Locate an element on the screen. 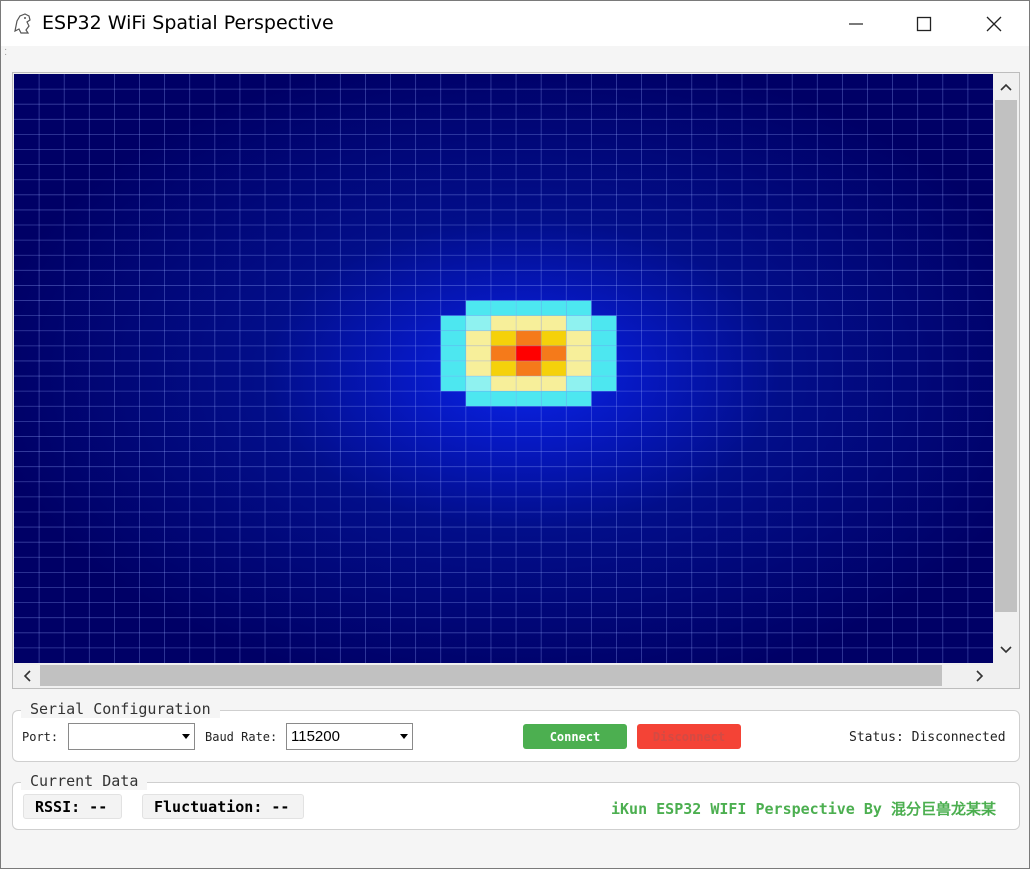 The height and width of the screenshot is (869, 1030). maximize-button is located at coordinates (924, 23).